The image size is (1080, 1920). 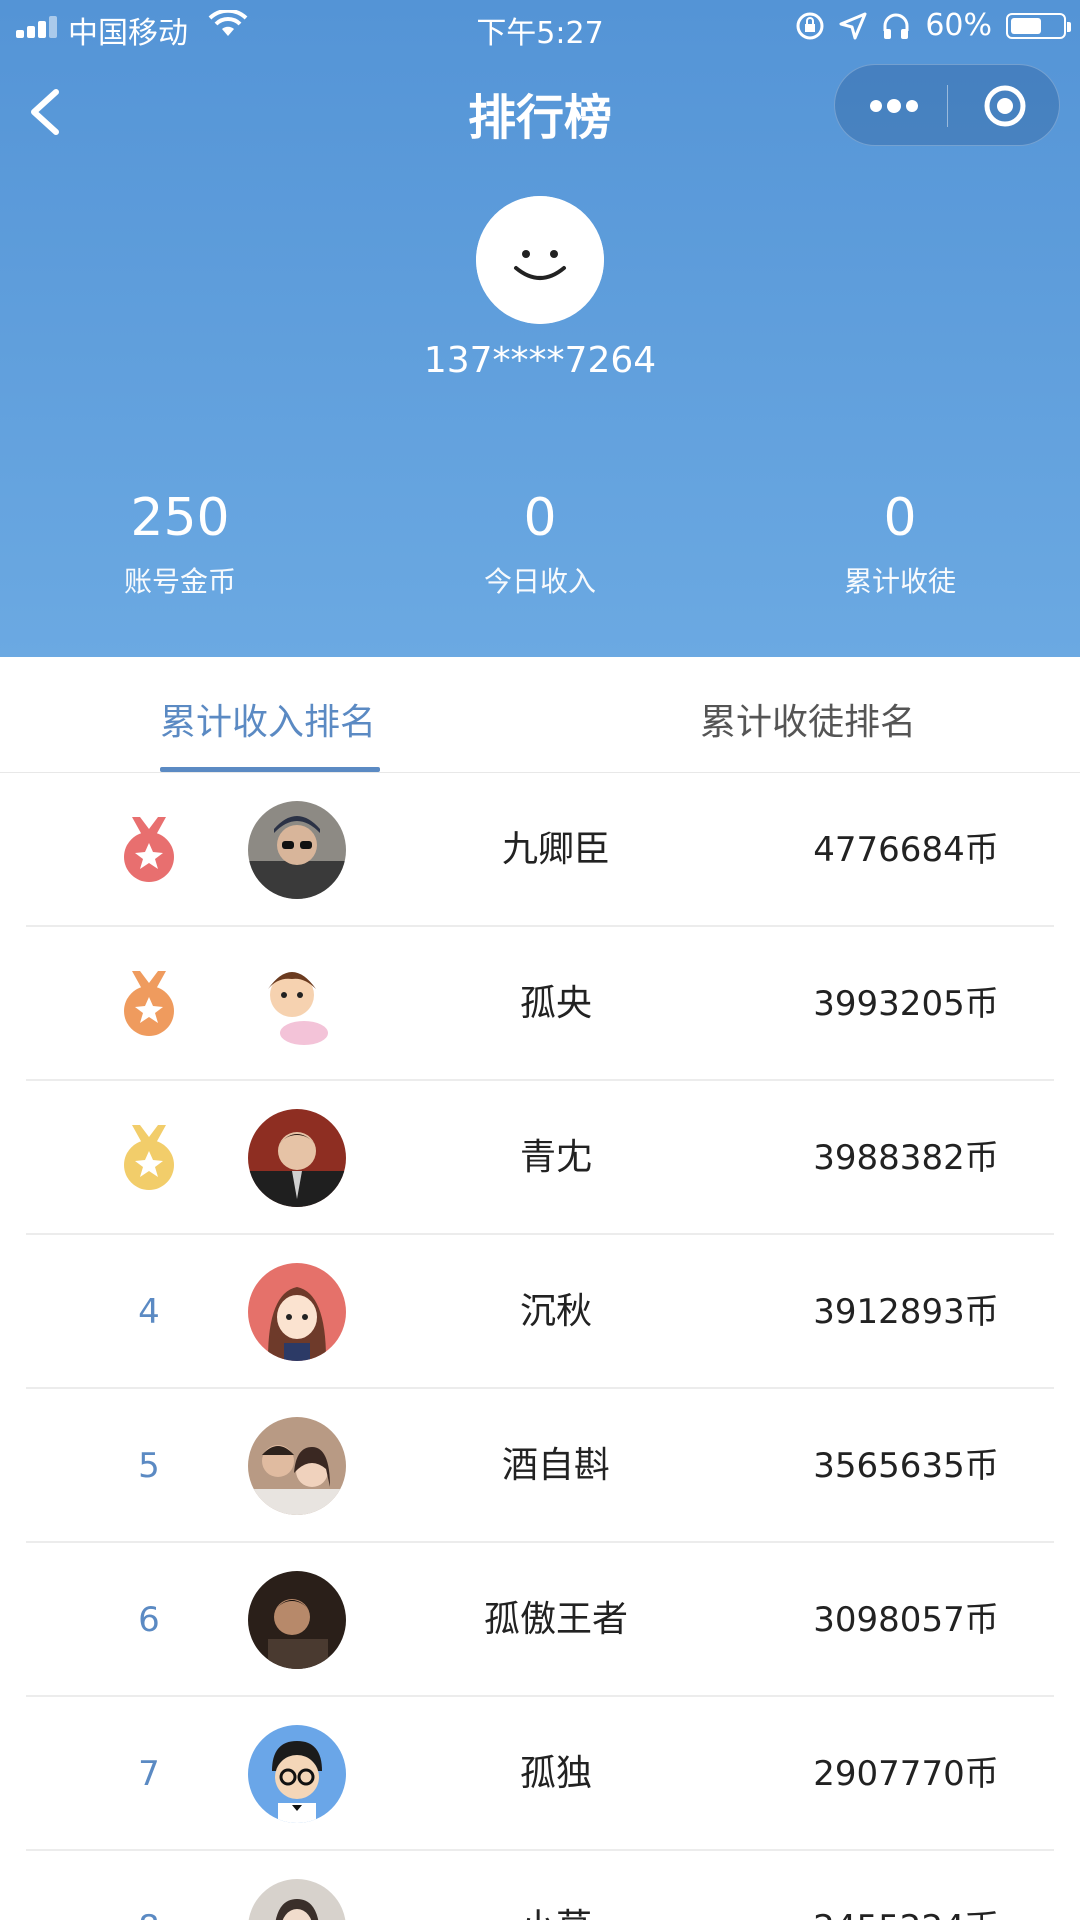 I want to click on list-item: 青冘 3988382币, so click(x=540, y=1158).